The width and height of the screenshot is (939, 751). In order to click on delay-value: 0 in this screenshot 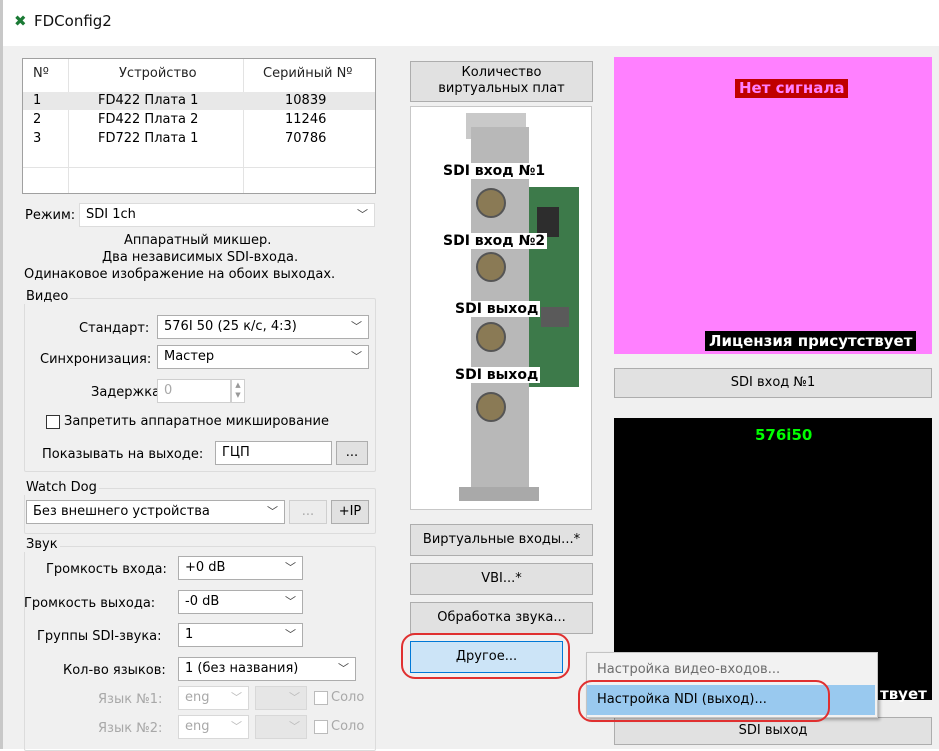, I will do `click(168, 390)`.